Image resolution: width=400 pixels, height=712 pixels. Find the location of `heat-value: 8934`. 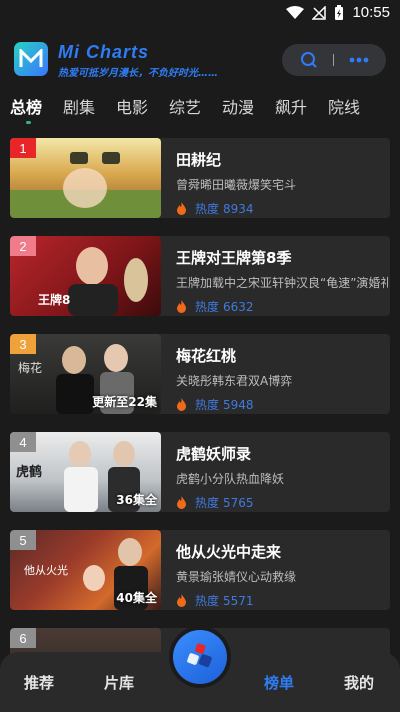

heat-value: 8934 is located at coordinates (238, 208).